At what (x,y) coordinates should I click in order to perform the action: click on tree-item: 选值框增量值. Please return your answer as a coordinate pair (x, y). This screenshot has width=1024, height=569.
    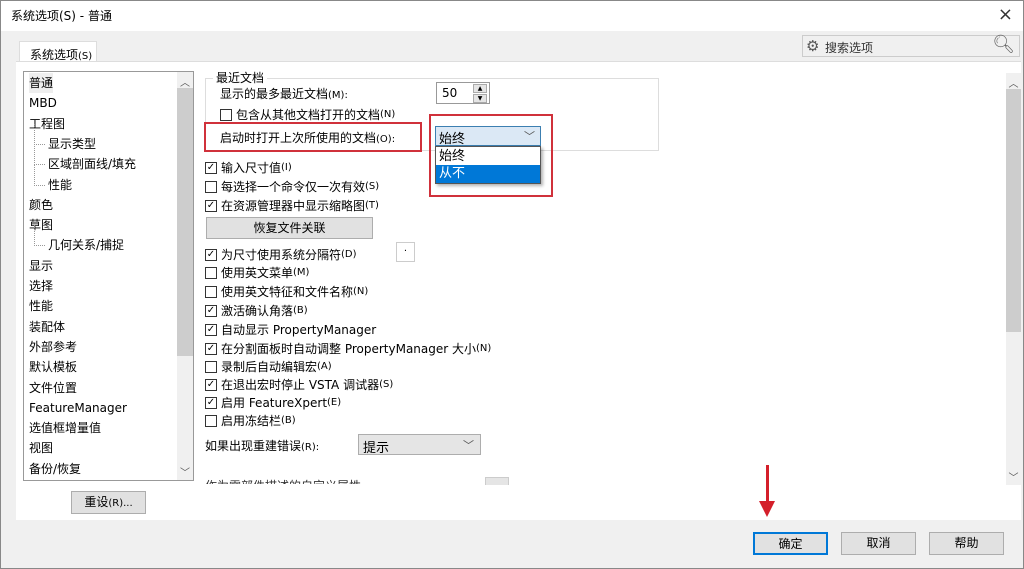
    Looking at the image, I should click on (65, 428).